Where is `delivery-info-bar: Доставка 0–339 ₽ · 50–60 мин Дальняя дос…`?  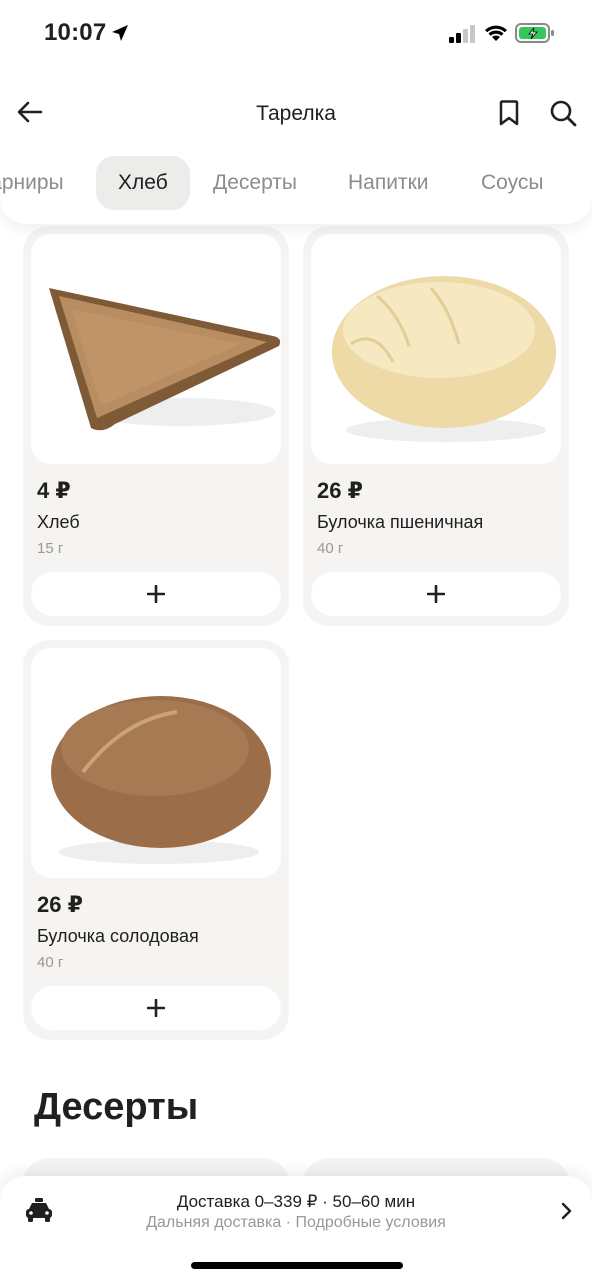 delivery-info-bar: Доставка 0–339 ₽ · 50–60 мин Дальняя дос… is located at coordinates (296, 1228).